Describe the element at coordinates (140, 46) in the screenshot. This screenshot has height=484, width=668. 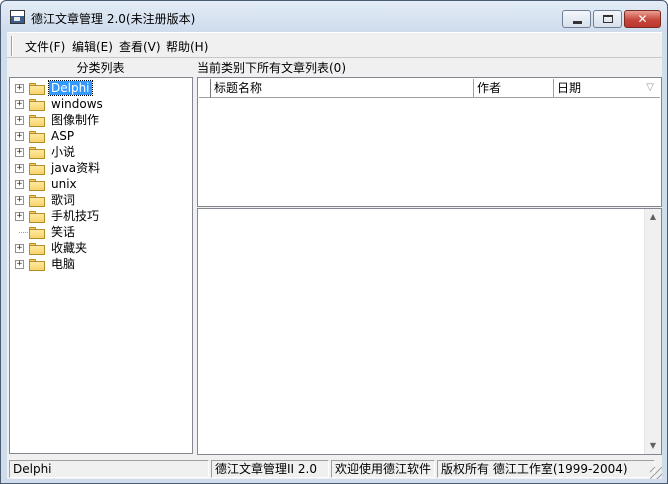
I see `menu-view: 查看(V)` at that location.